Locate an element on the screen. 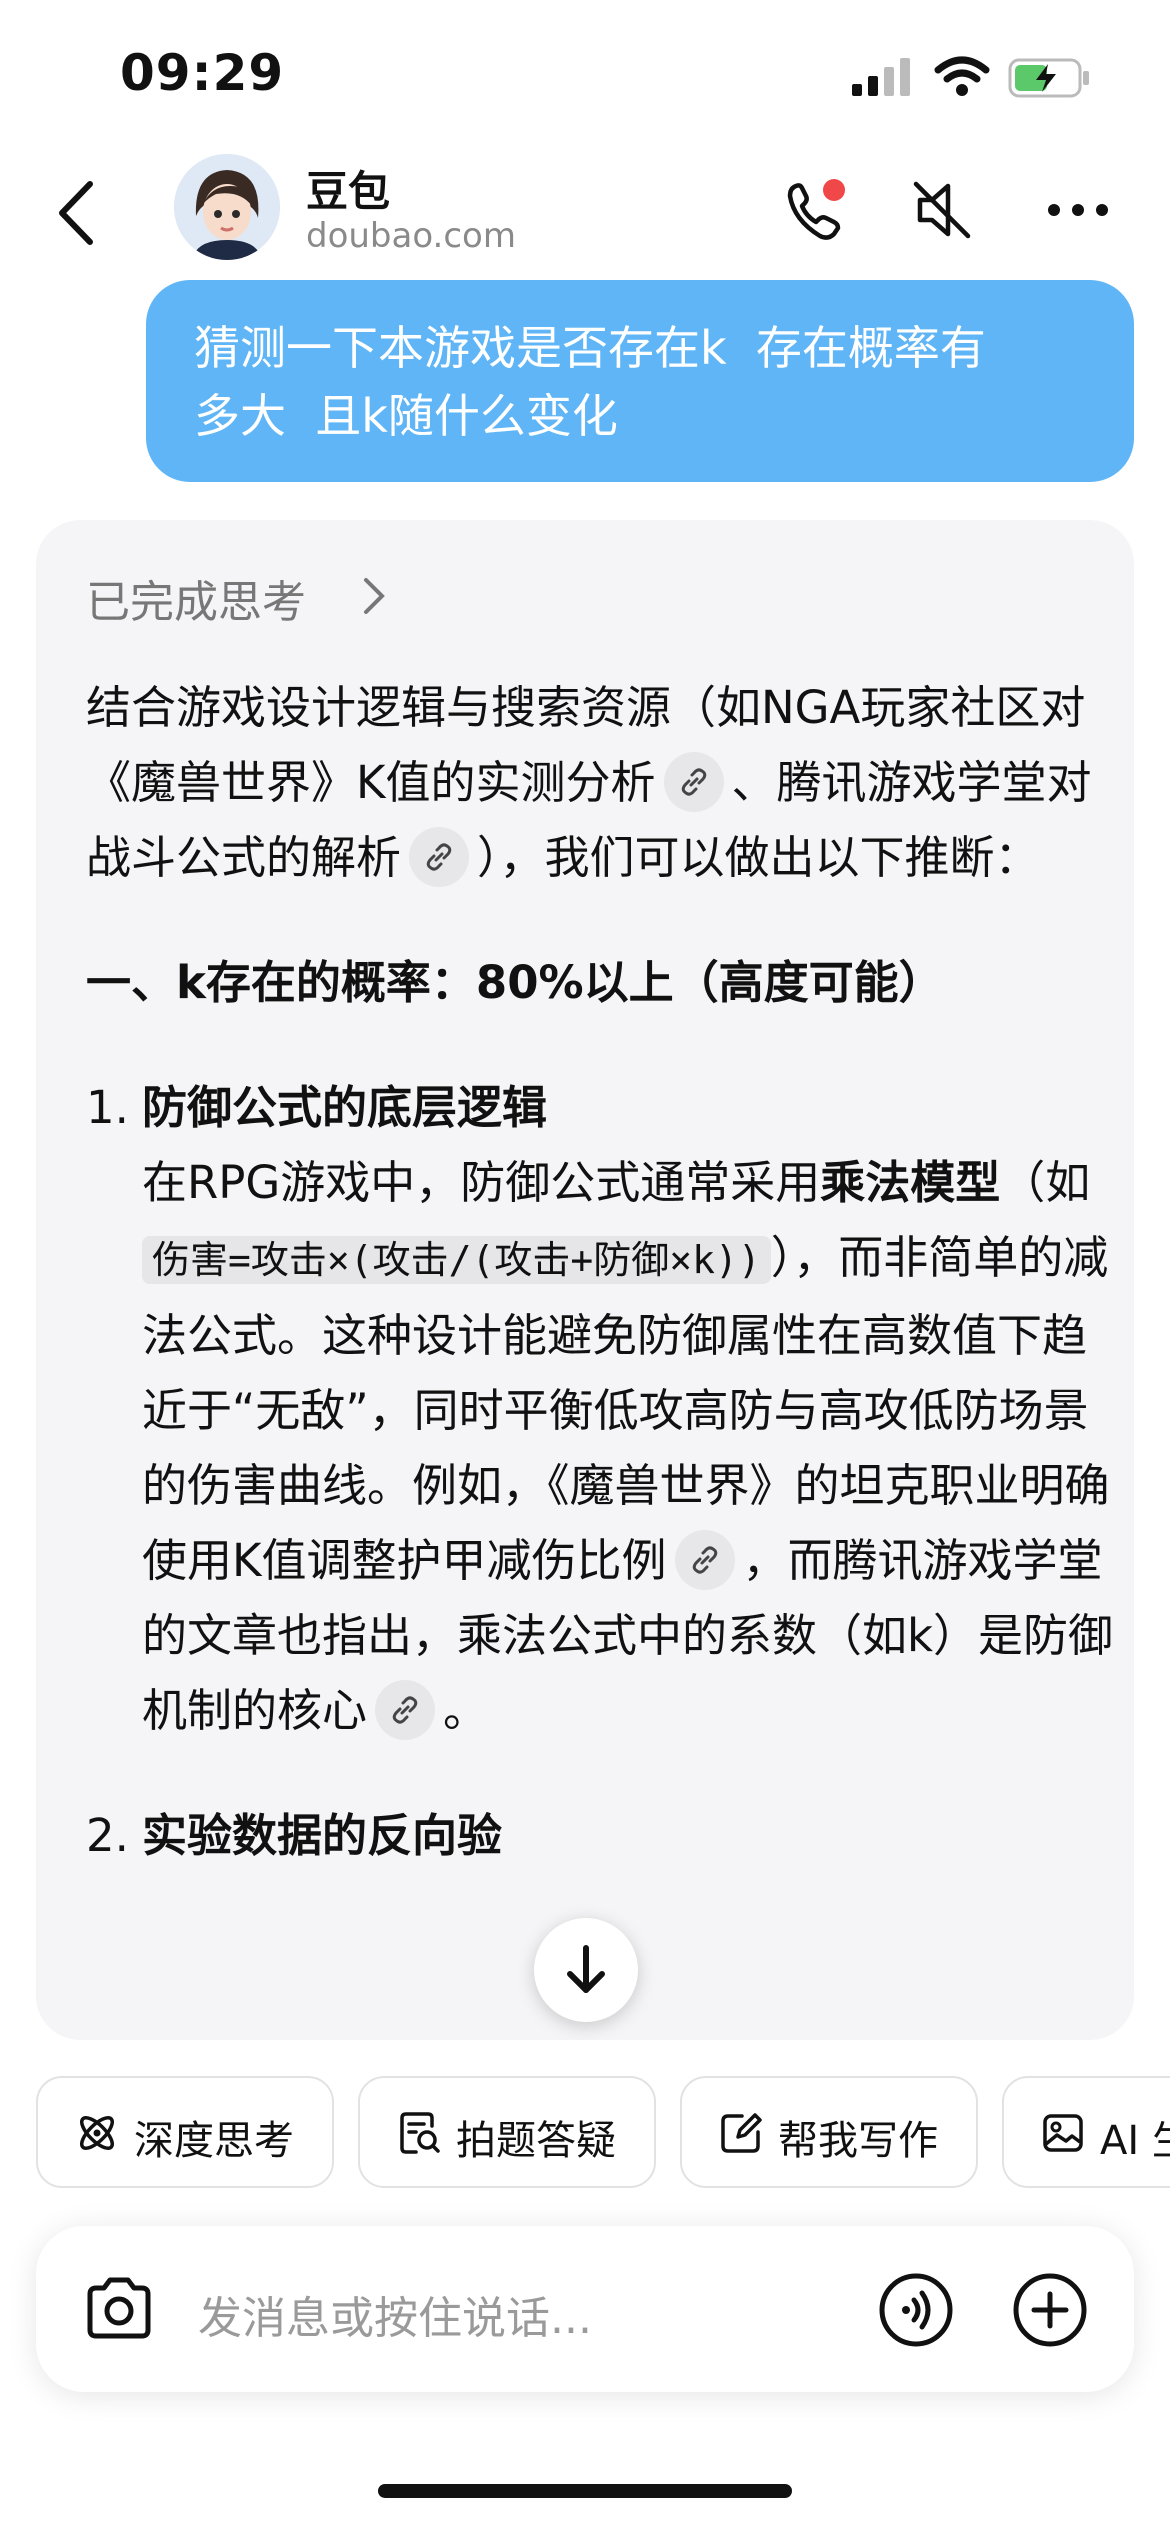  avatar-portrait-icon is located at coordinates (227, 207).